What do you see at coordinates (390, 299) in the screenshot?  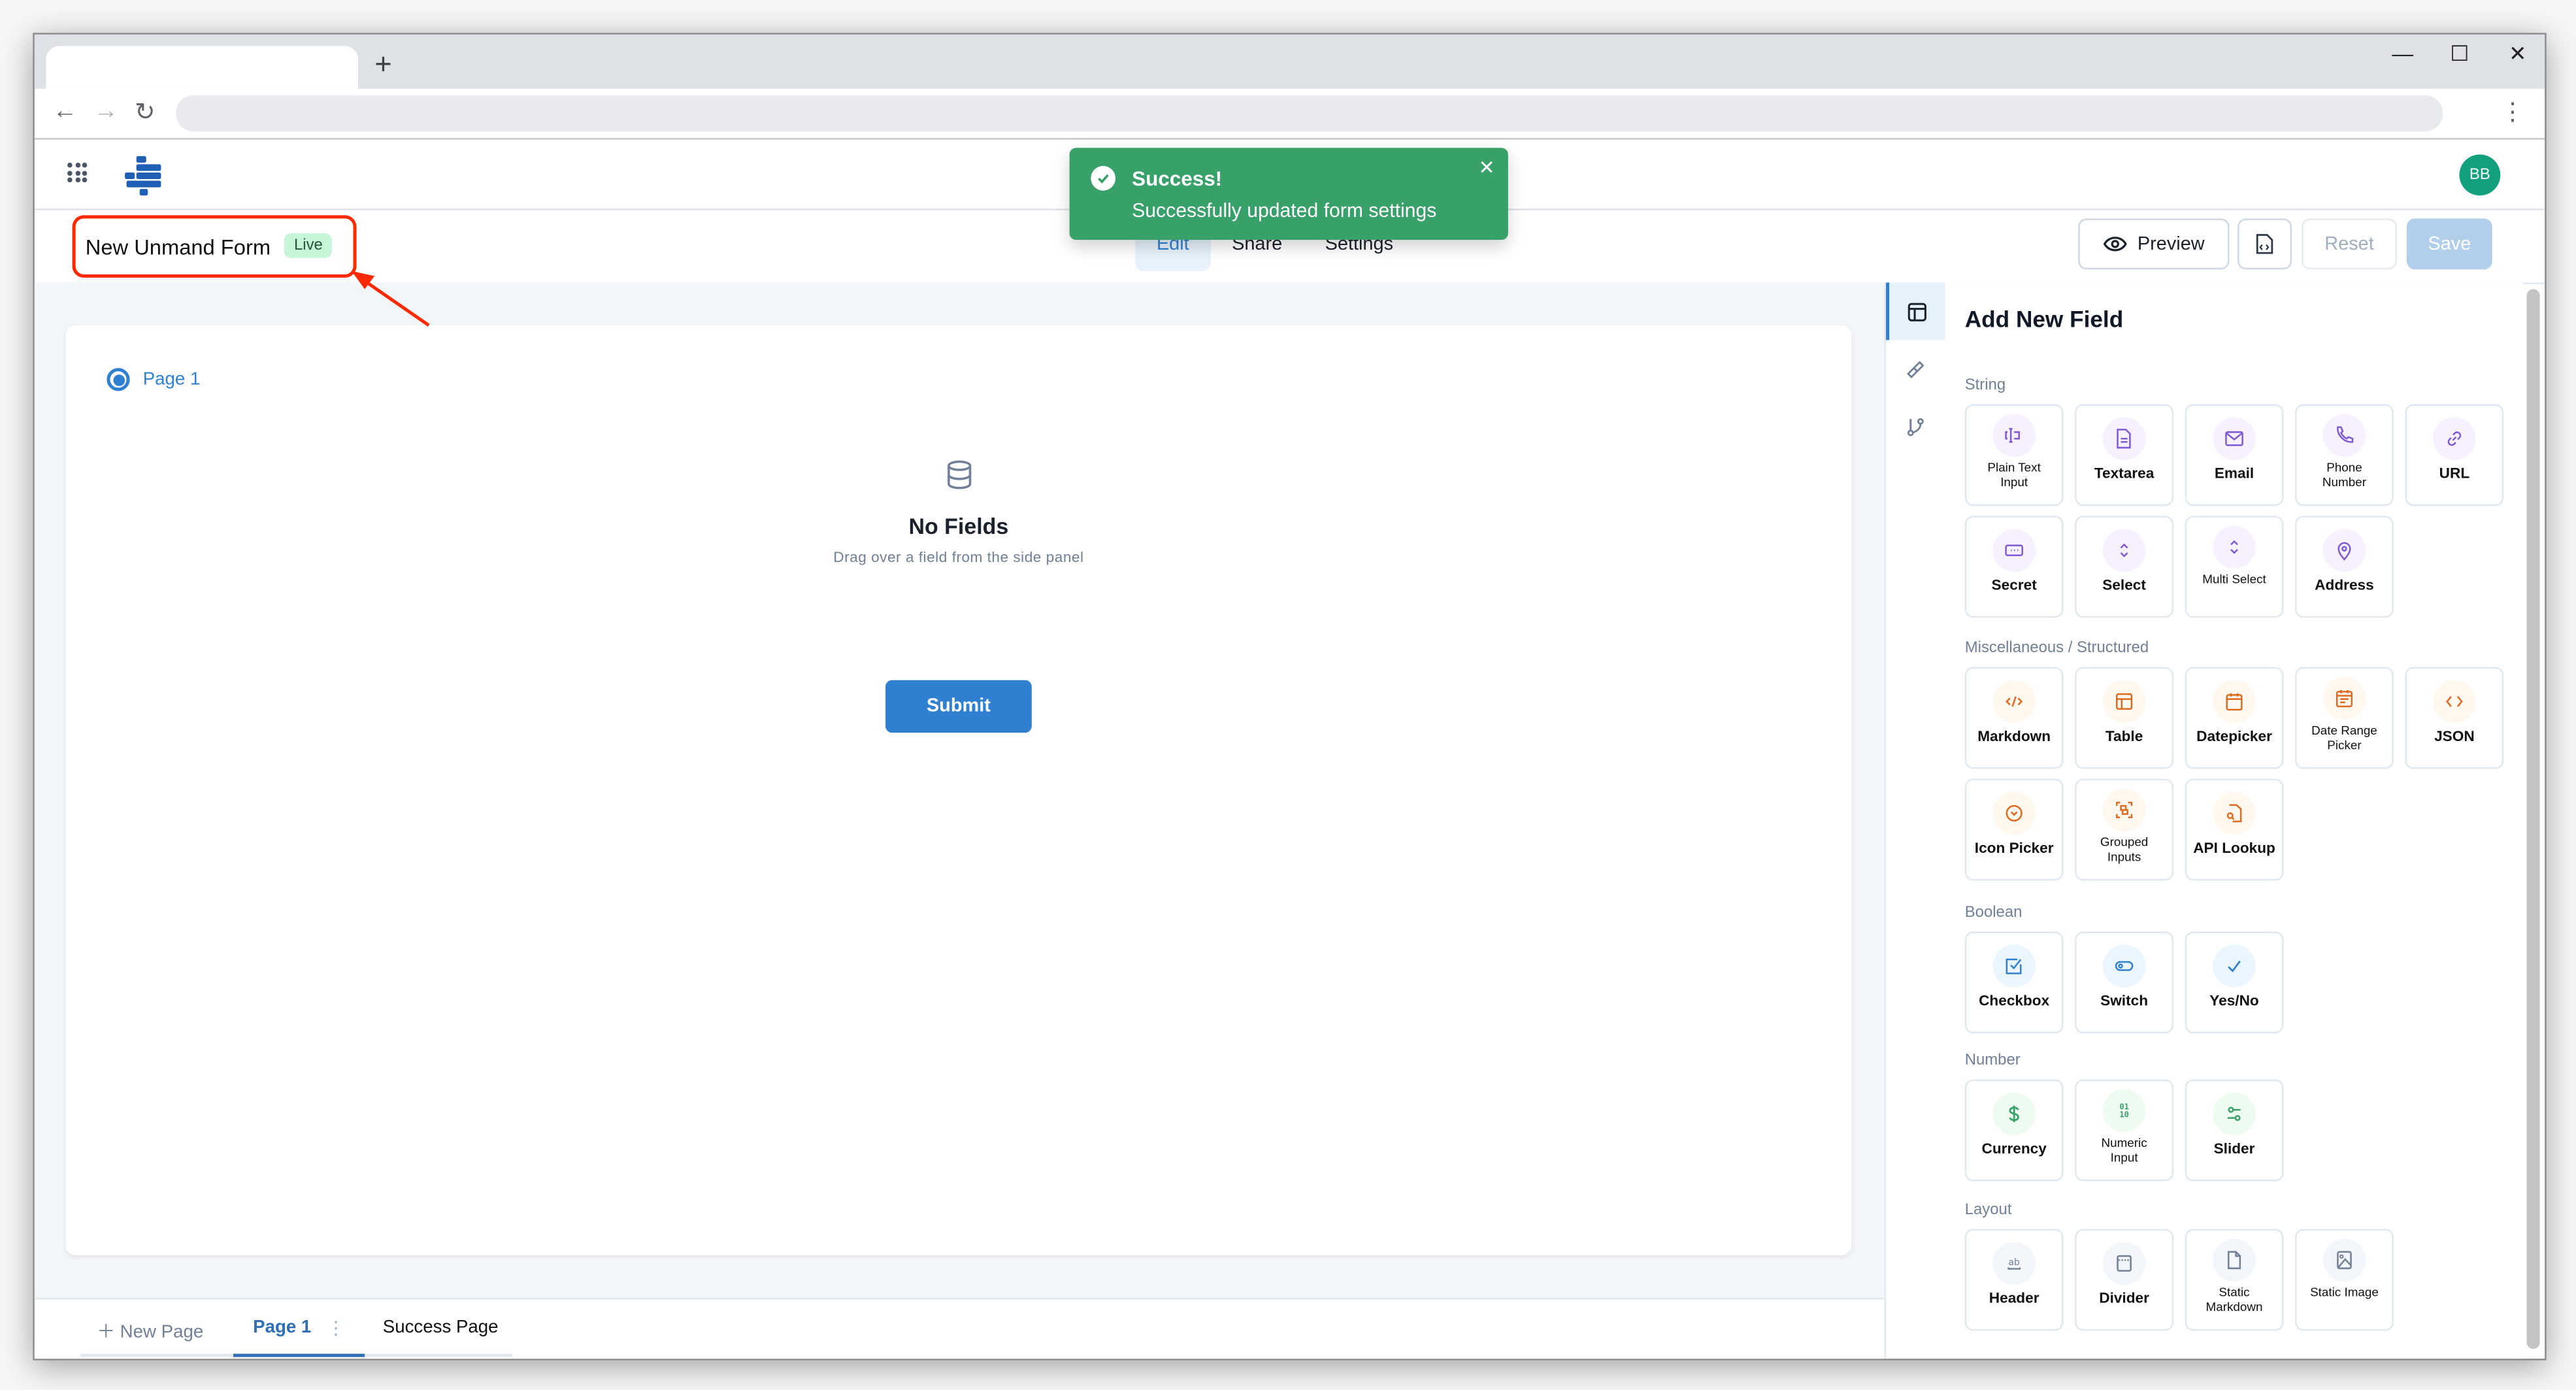 I see `annotation-arrow` at bounding box center [390, 299].